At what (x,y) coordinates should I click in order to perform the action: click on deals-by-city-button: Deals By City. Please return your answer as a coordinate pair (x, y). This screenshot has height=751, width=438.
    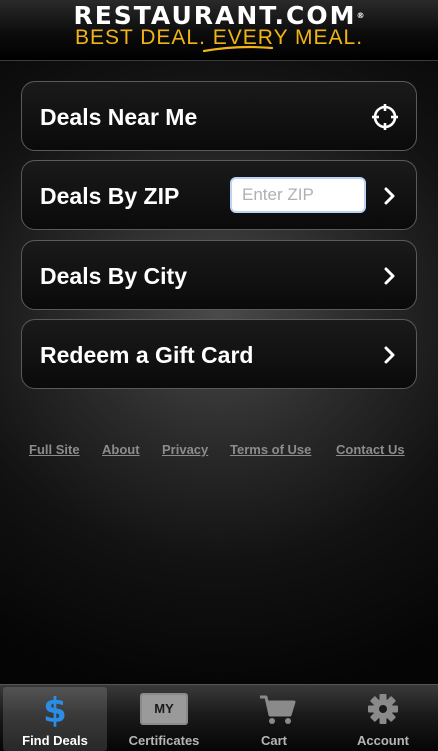
    Looking at the image, I should click on (219, 275).